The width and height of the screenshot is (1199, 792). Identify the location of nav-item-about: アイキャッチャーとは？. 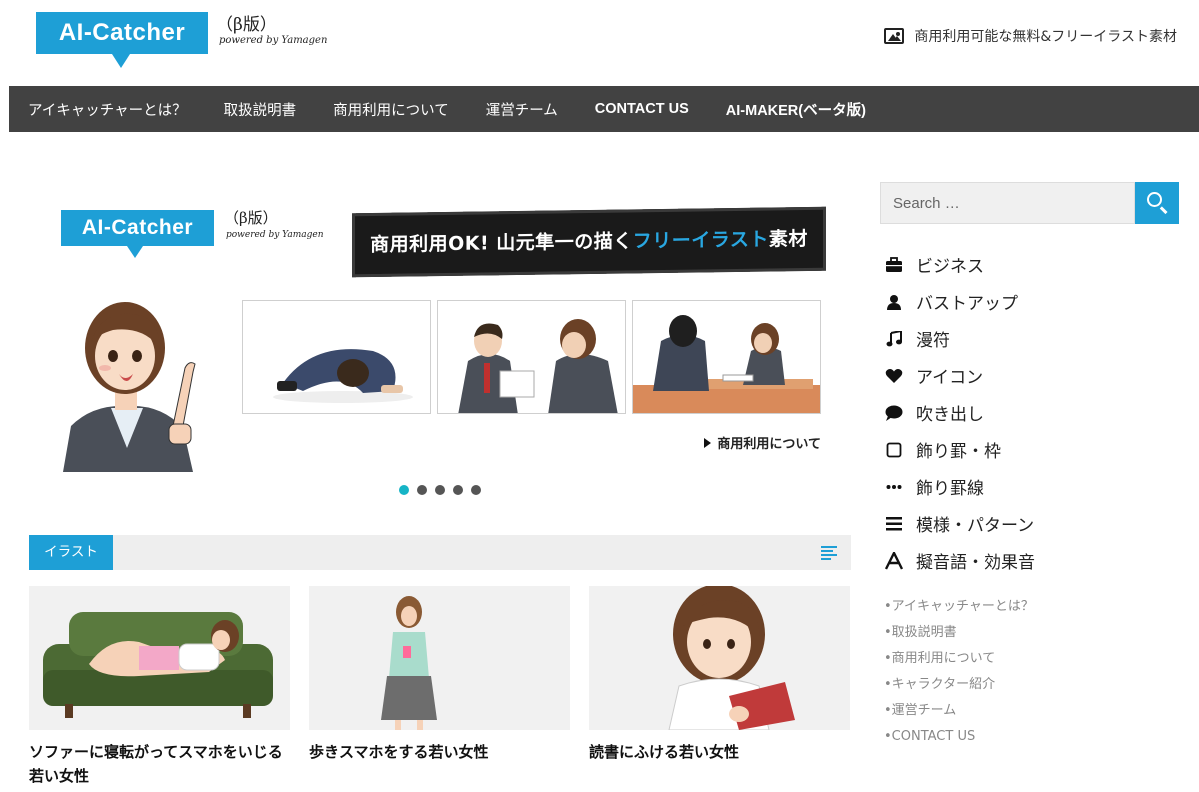
(107, 109).